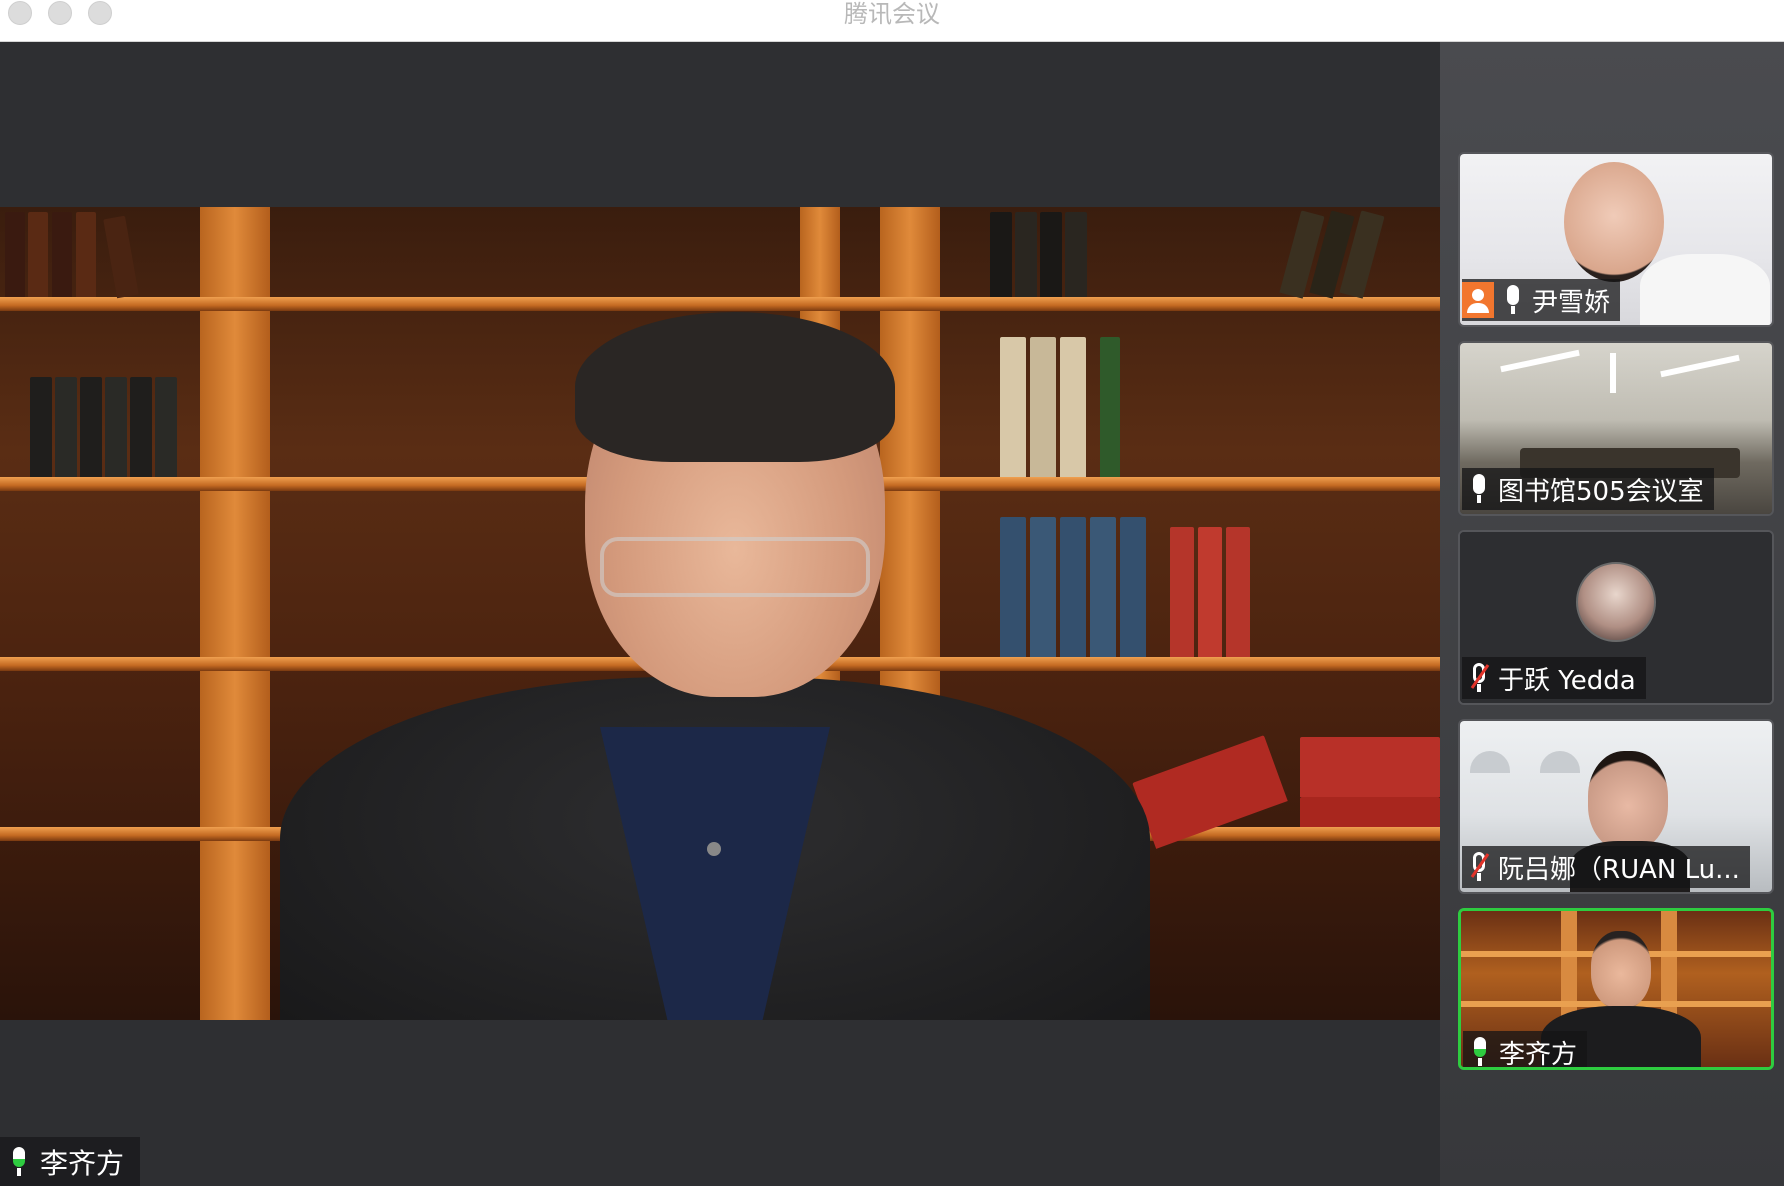 The height and width of the screenshot is (1186, 1784). I want to click on main-speaker-name-tag: 李齐方, so click(70, 1161).